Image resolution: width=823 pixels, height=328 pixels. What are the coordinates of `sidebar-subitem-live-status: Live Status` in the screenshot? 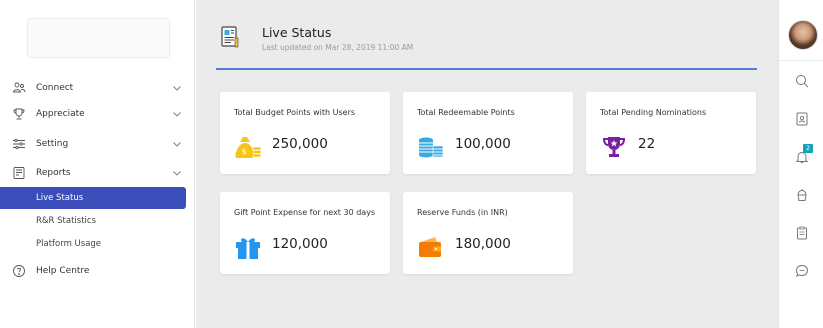 It's located at (93, 198).